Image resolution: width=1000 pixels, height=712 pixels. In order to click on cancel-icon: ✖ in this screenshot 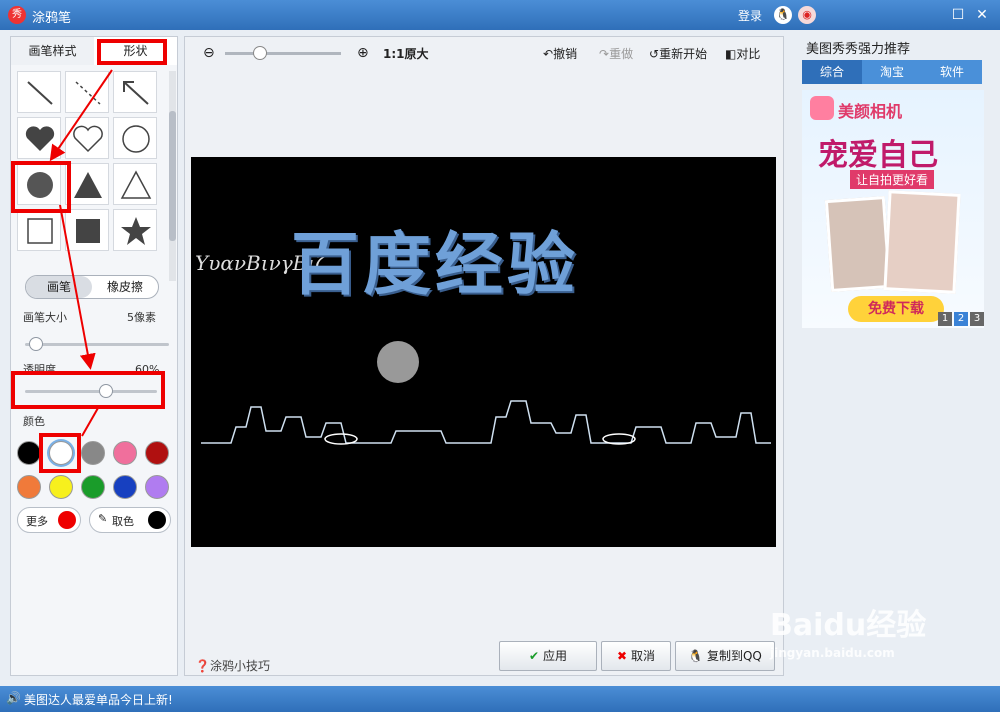, I will do `click(622, 656)`.